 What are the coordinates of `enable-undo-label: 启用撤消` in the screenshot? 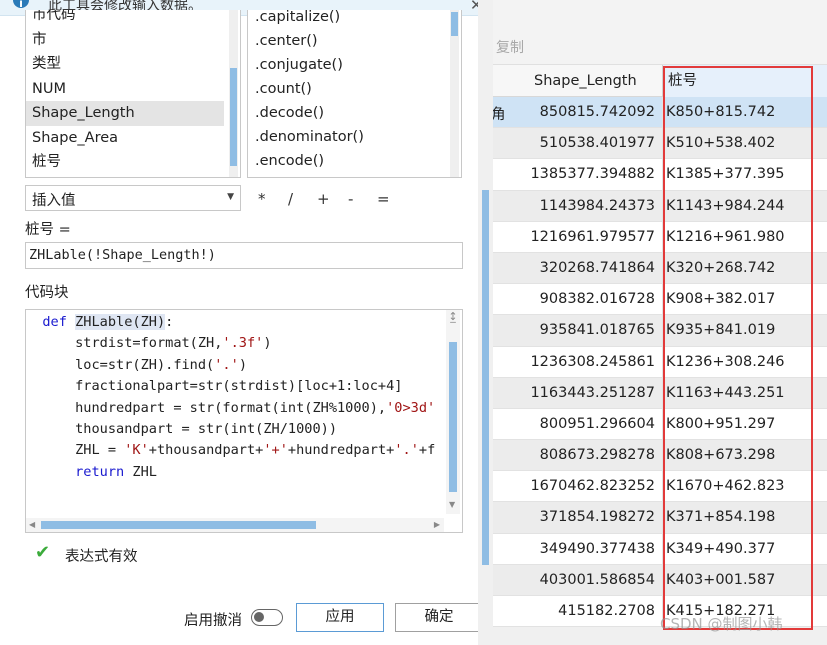 It's located at (213, 621).